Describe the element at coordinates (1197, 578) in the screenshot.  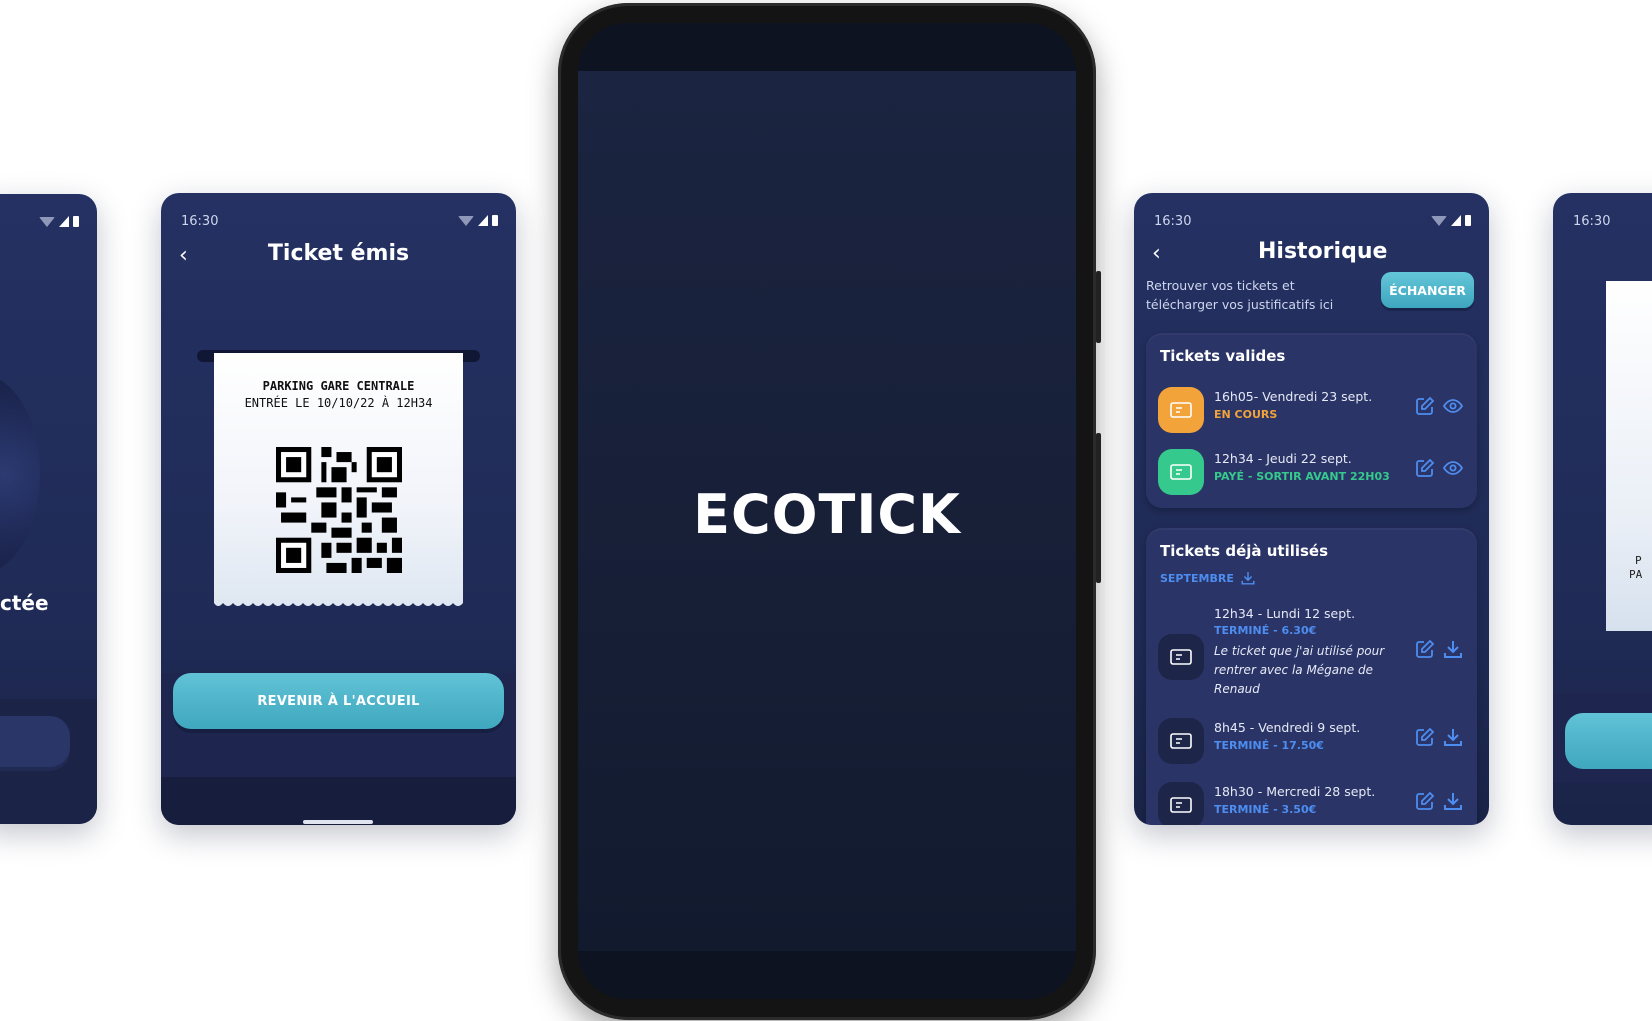
I see `month-label: SEPTEMBRE` at that location.